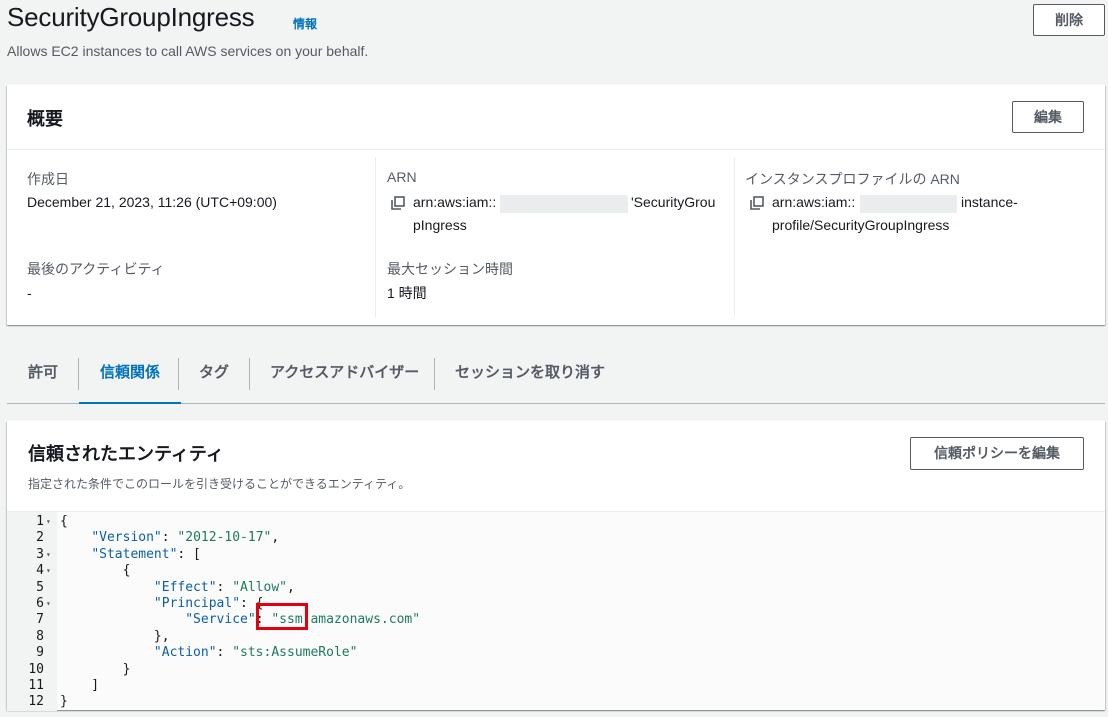 This screenshot has width=1108, height=717. I want to click on edit-button: 編集, so click(1048, 117).